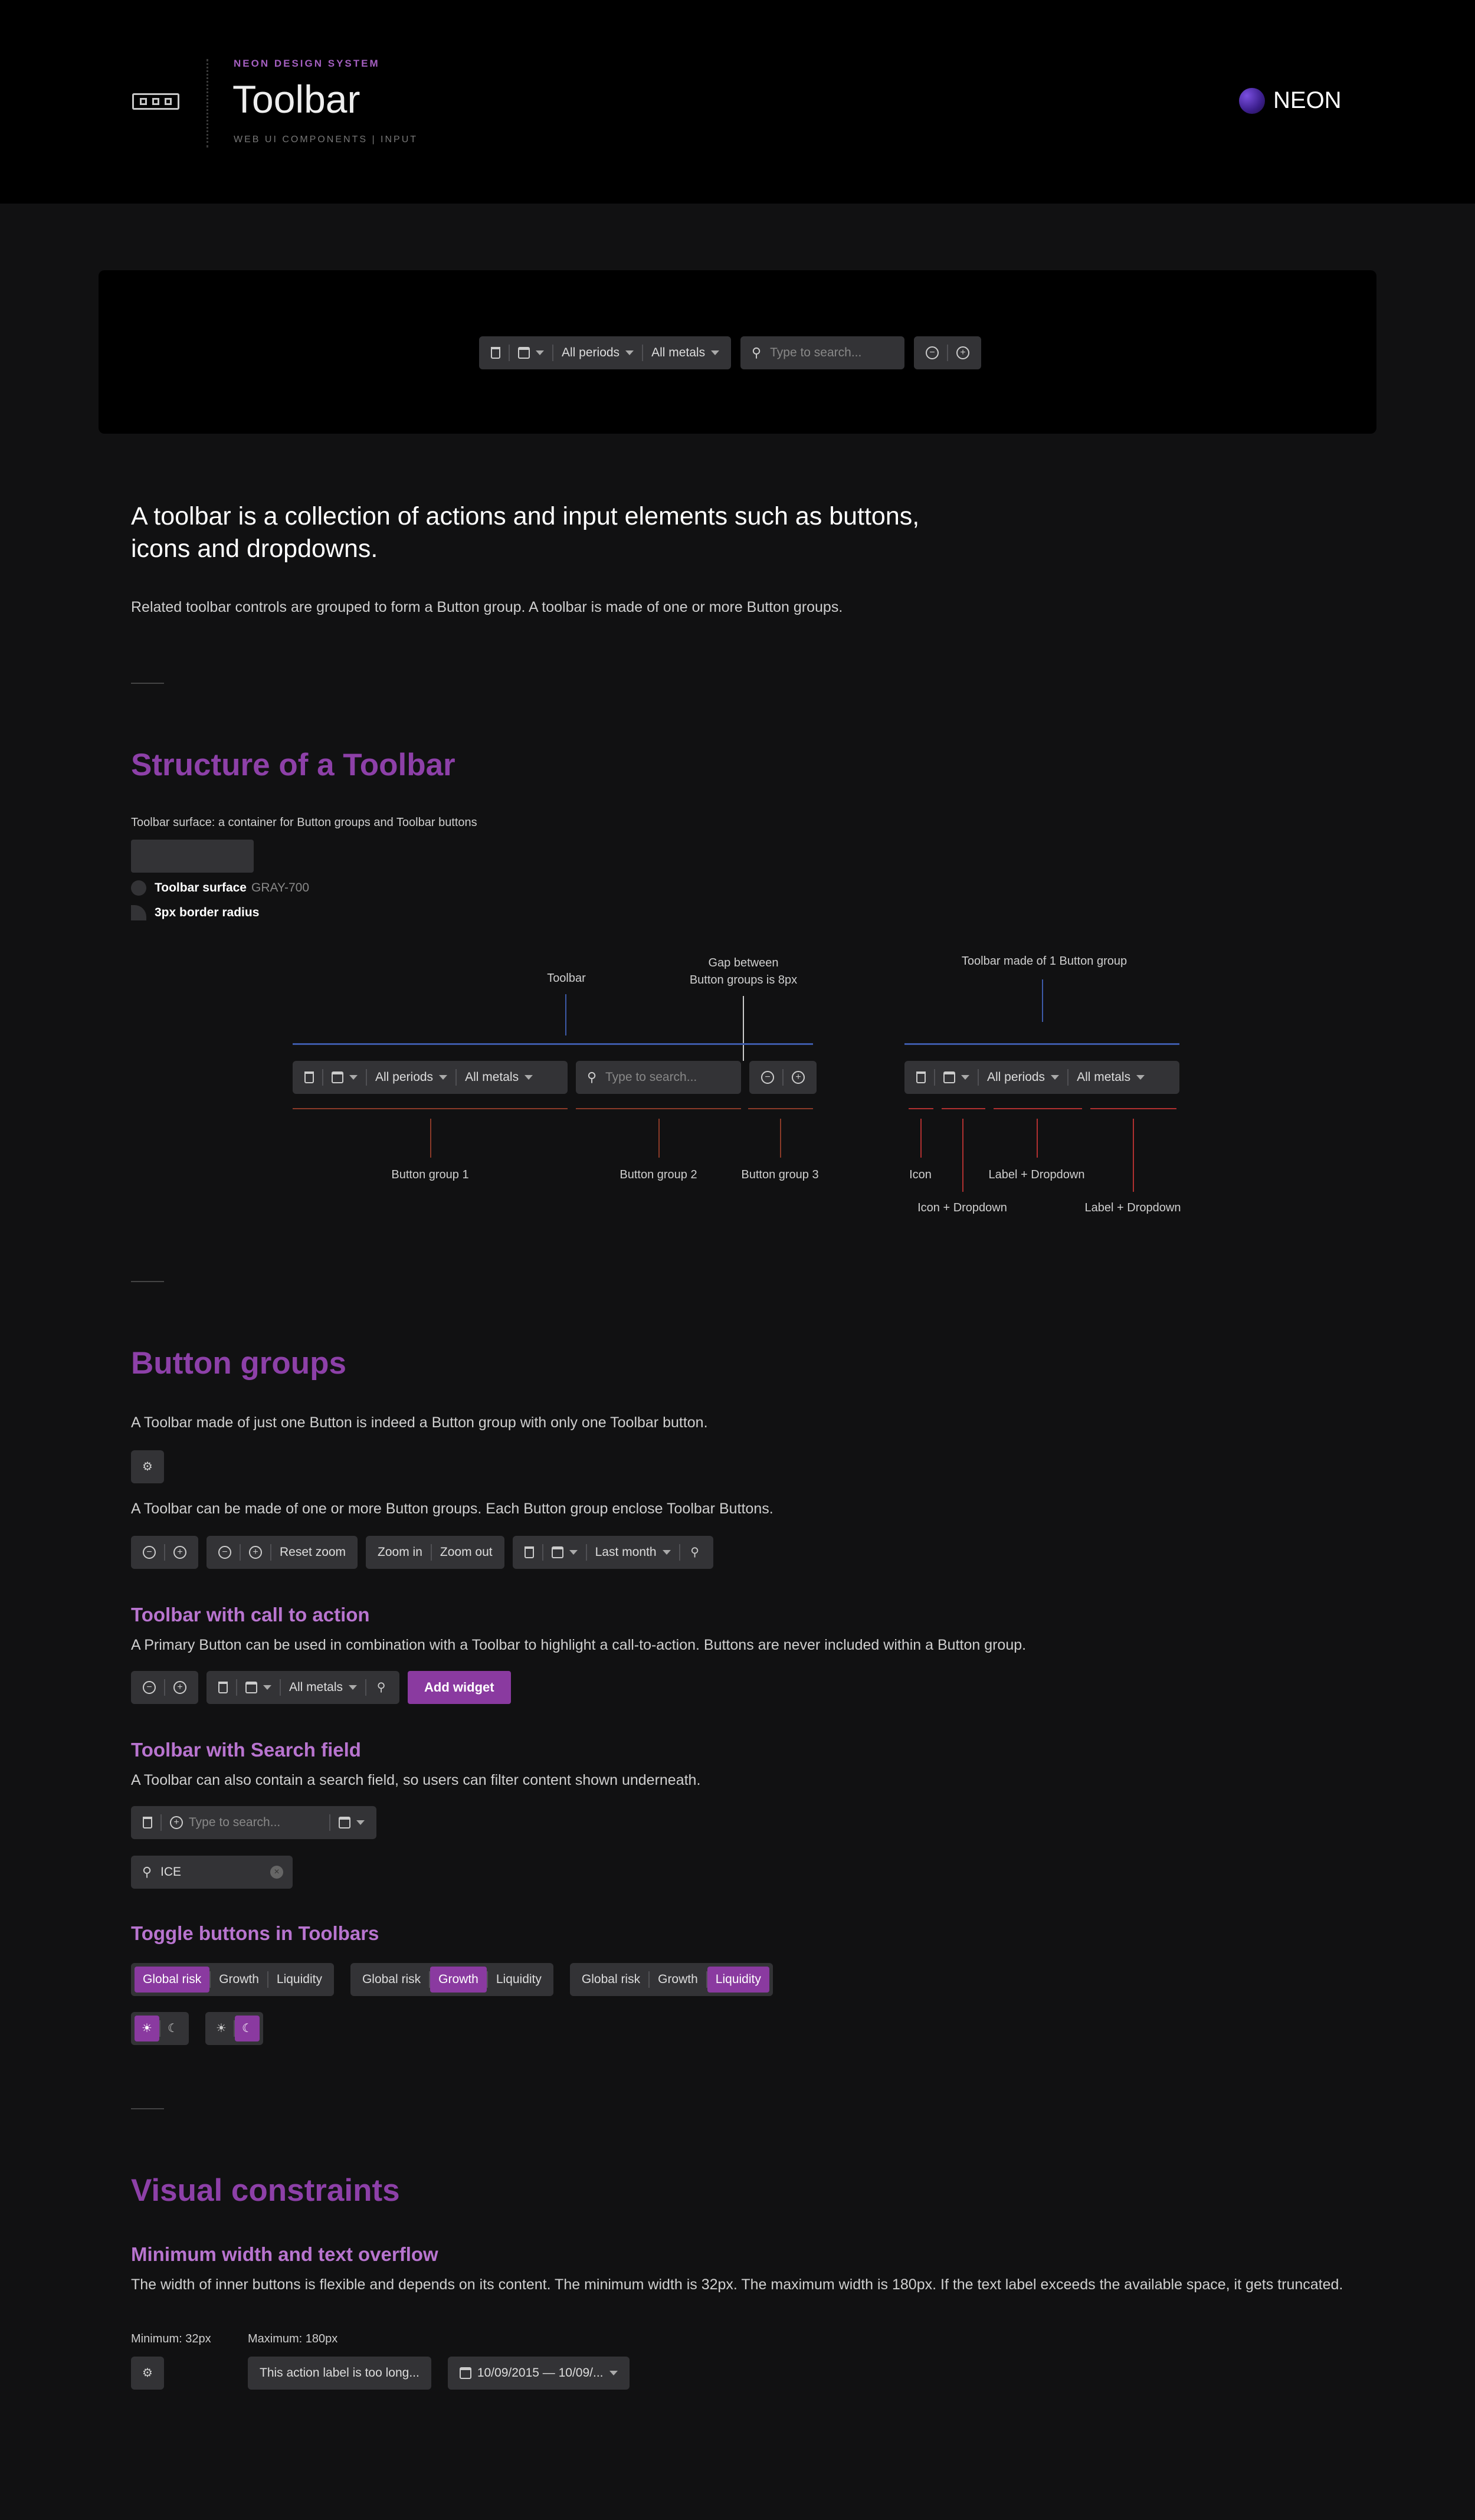  Describe the element at coordinates (312, 1552) in the screenshot. I see `reset-zoom-button: Reset zoom` at that location.